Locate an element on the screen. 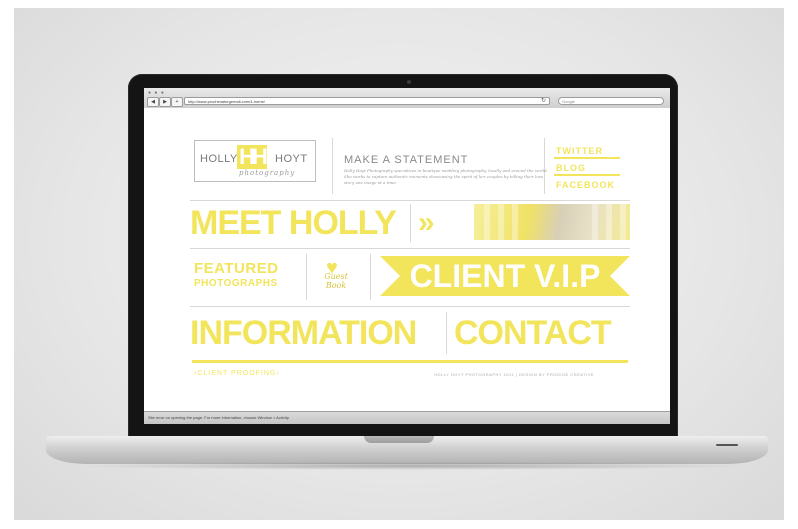 This screenshot has height=529, width=798. sleep-indicator-icon is located at coordinates (727, 445).